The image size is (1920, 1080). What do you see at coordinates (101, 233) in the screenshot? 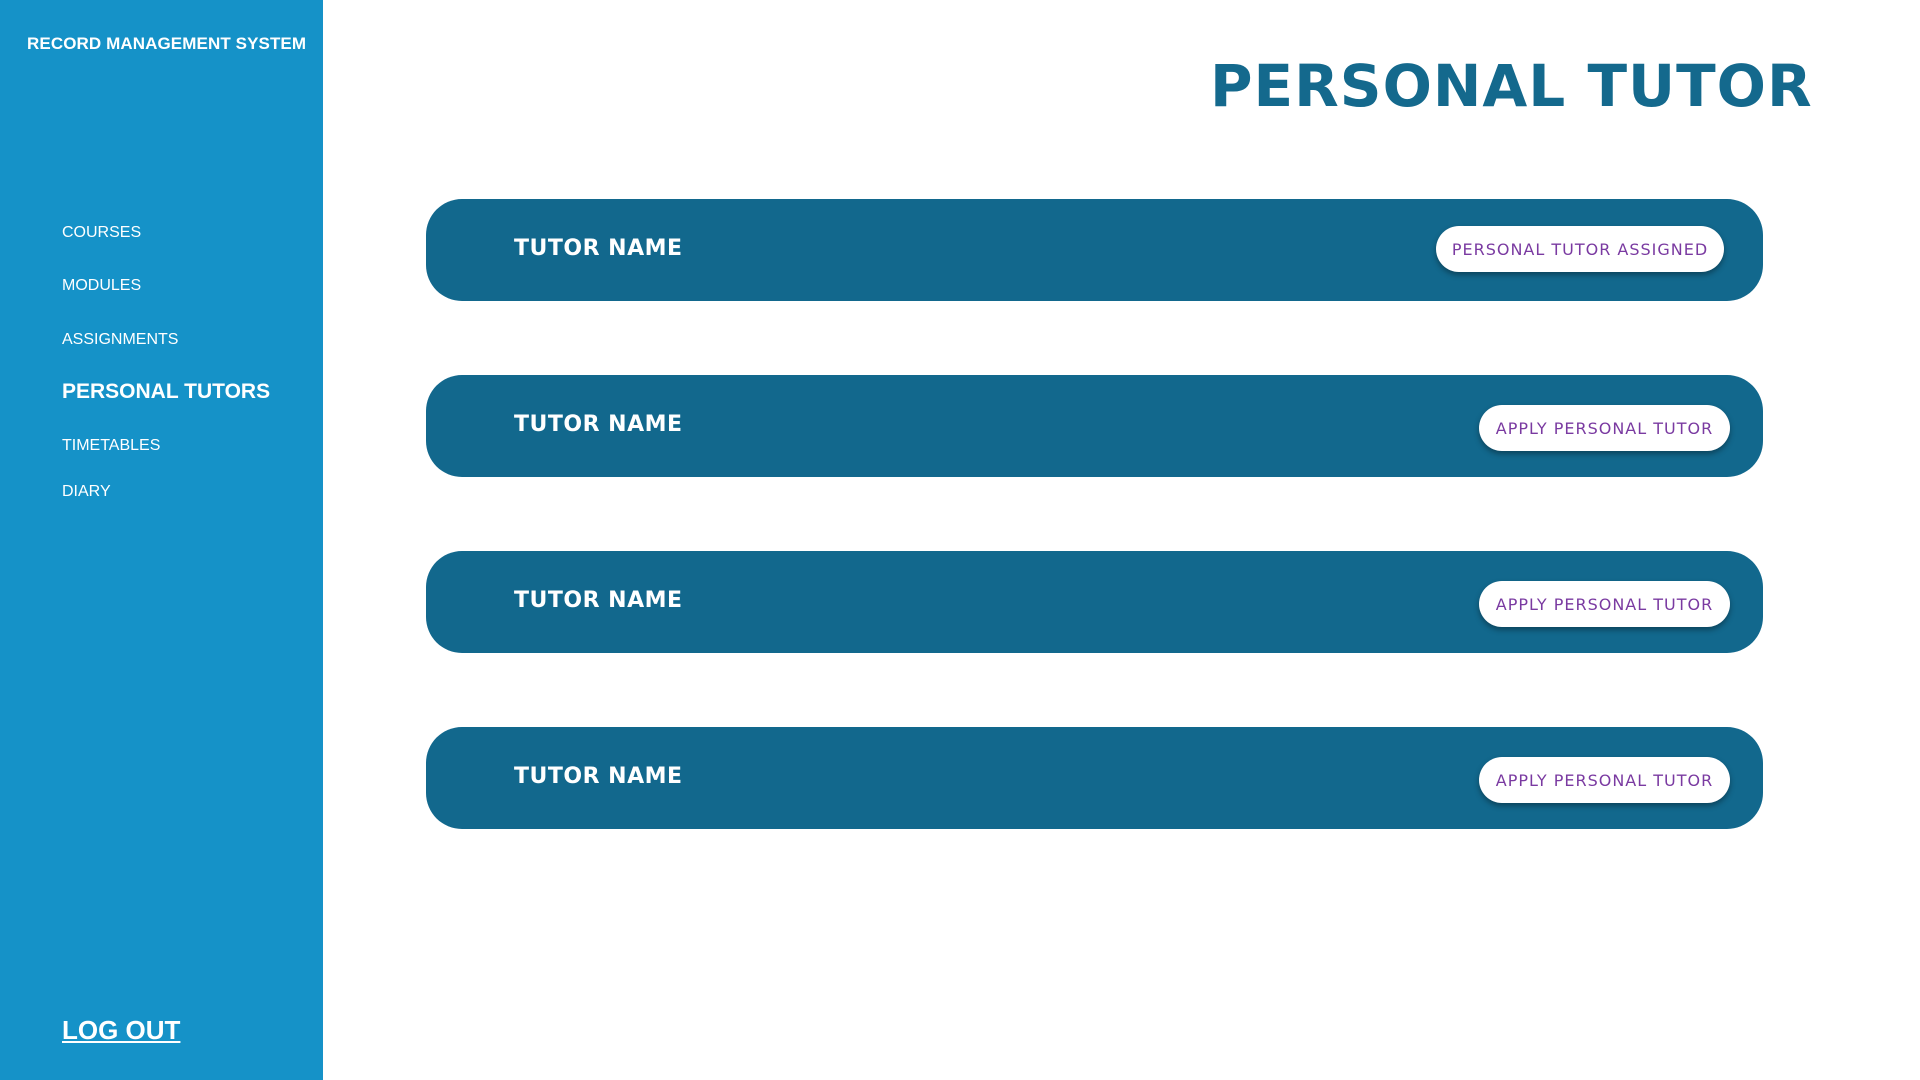
I see `sidebar-item-courses: COURSES` at bounding box center [101, 233].